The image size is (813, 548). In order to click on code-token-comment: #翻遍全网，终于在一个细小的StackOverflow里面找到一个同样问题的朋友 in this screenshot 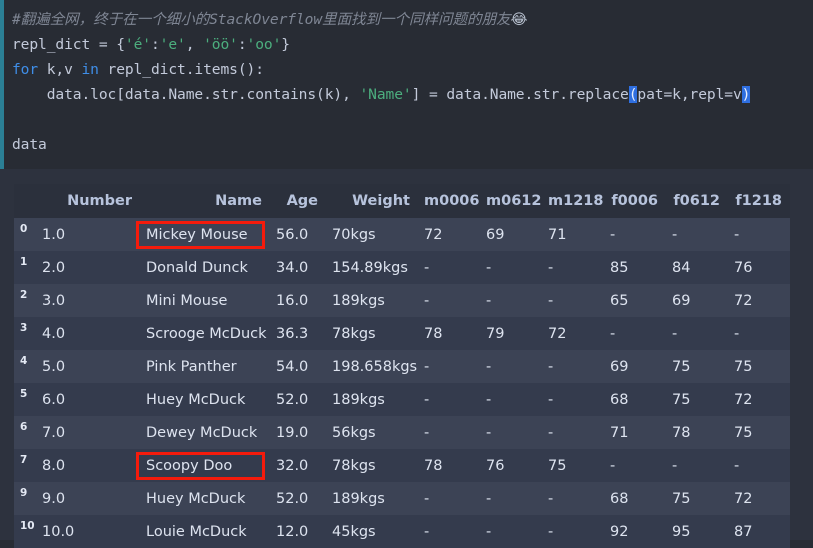, I will do `click(261, 19)`.